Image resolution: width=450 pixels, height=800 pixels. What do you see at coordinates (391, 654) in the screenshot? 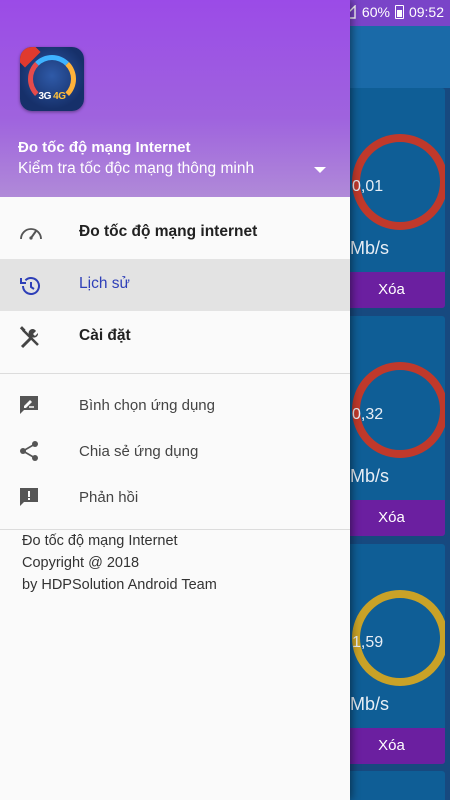
I see `history-card: 1,59 Mb/s Xóa` at bounding box center [391, 654].